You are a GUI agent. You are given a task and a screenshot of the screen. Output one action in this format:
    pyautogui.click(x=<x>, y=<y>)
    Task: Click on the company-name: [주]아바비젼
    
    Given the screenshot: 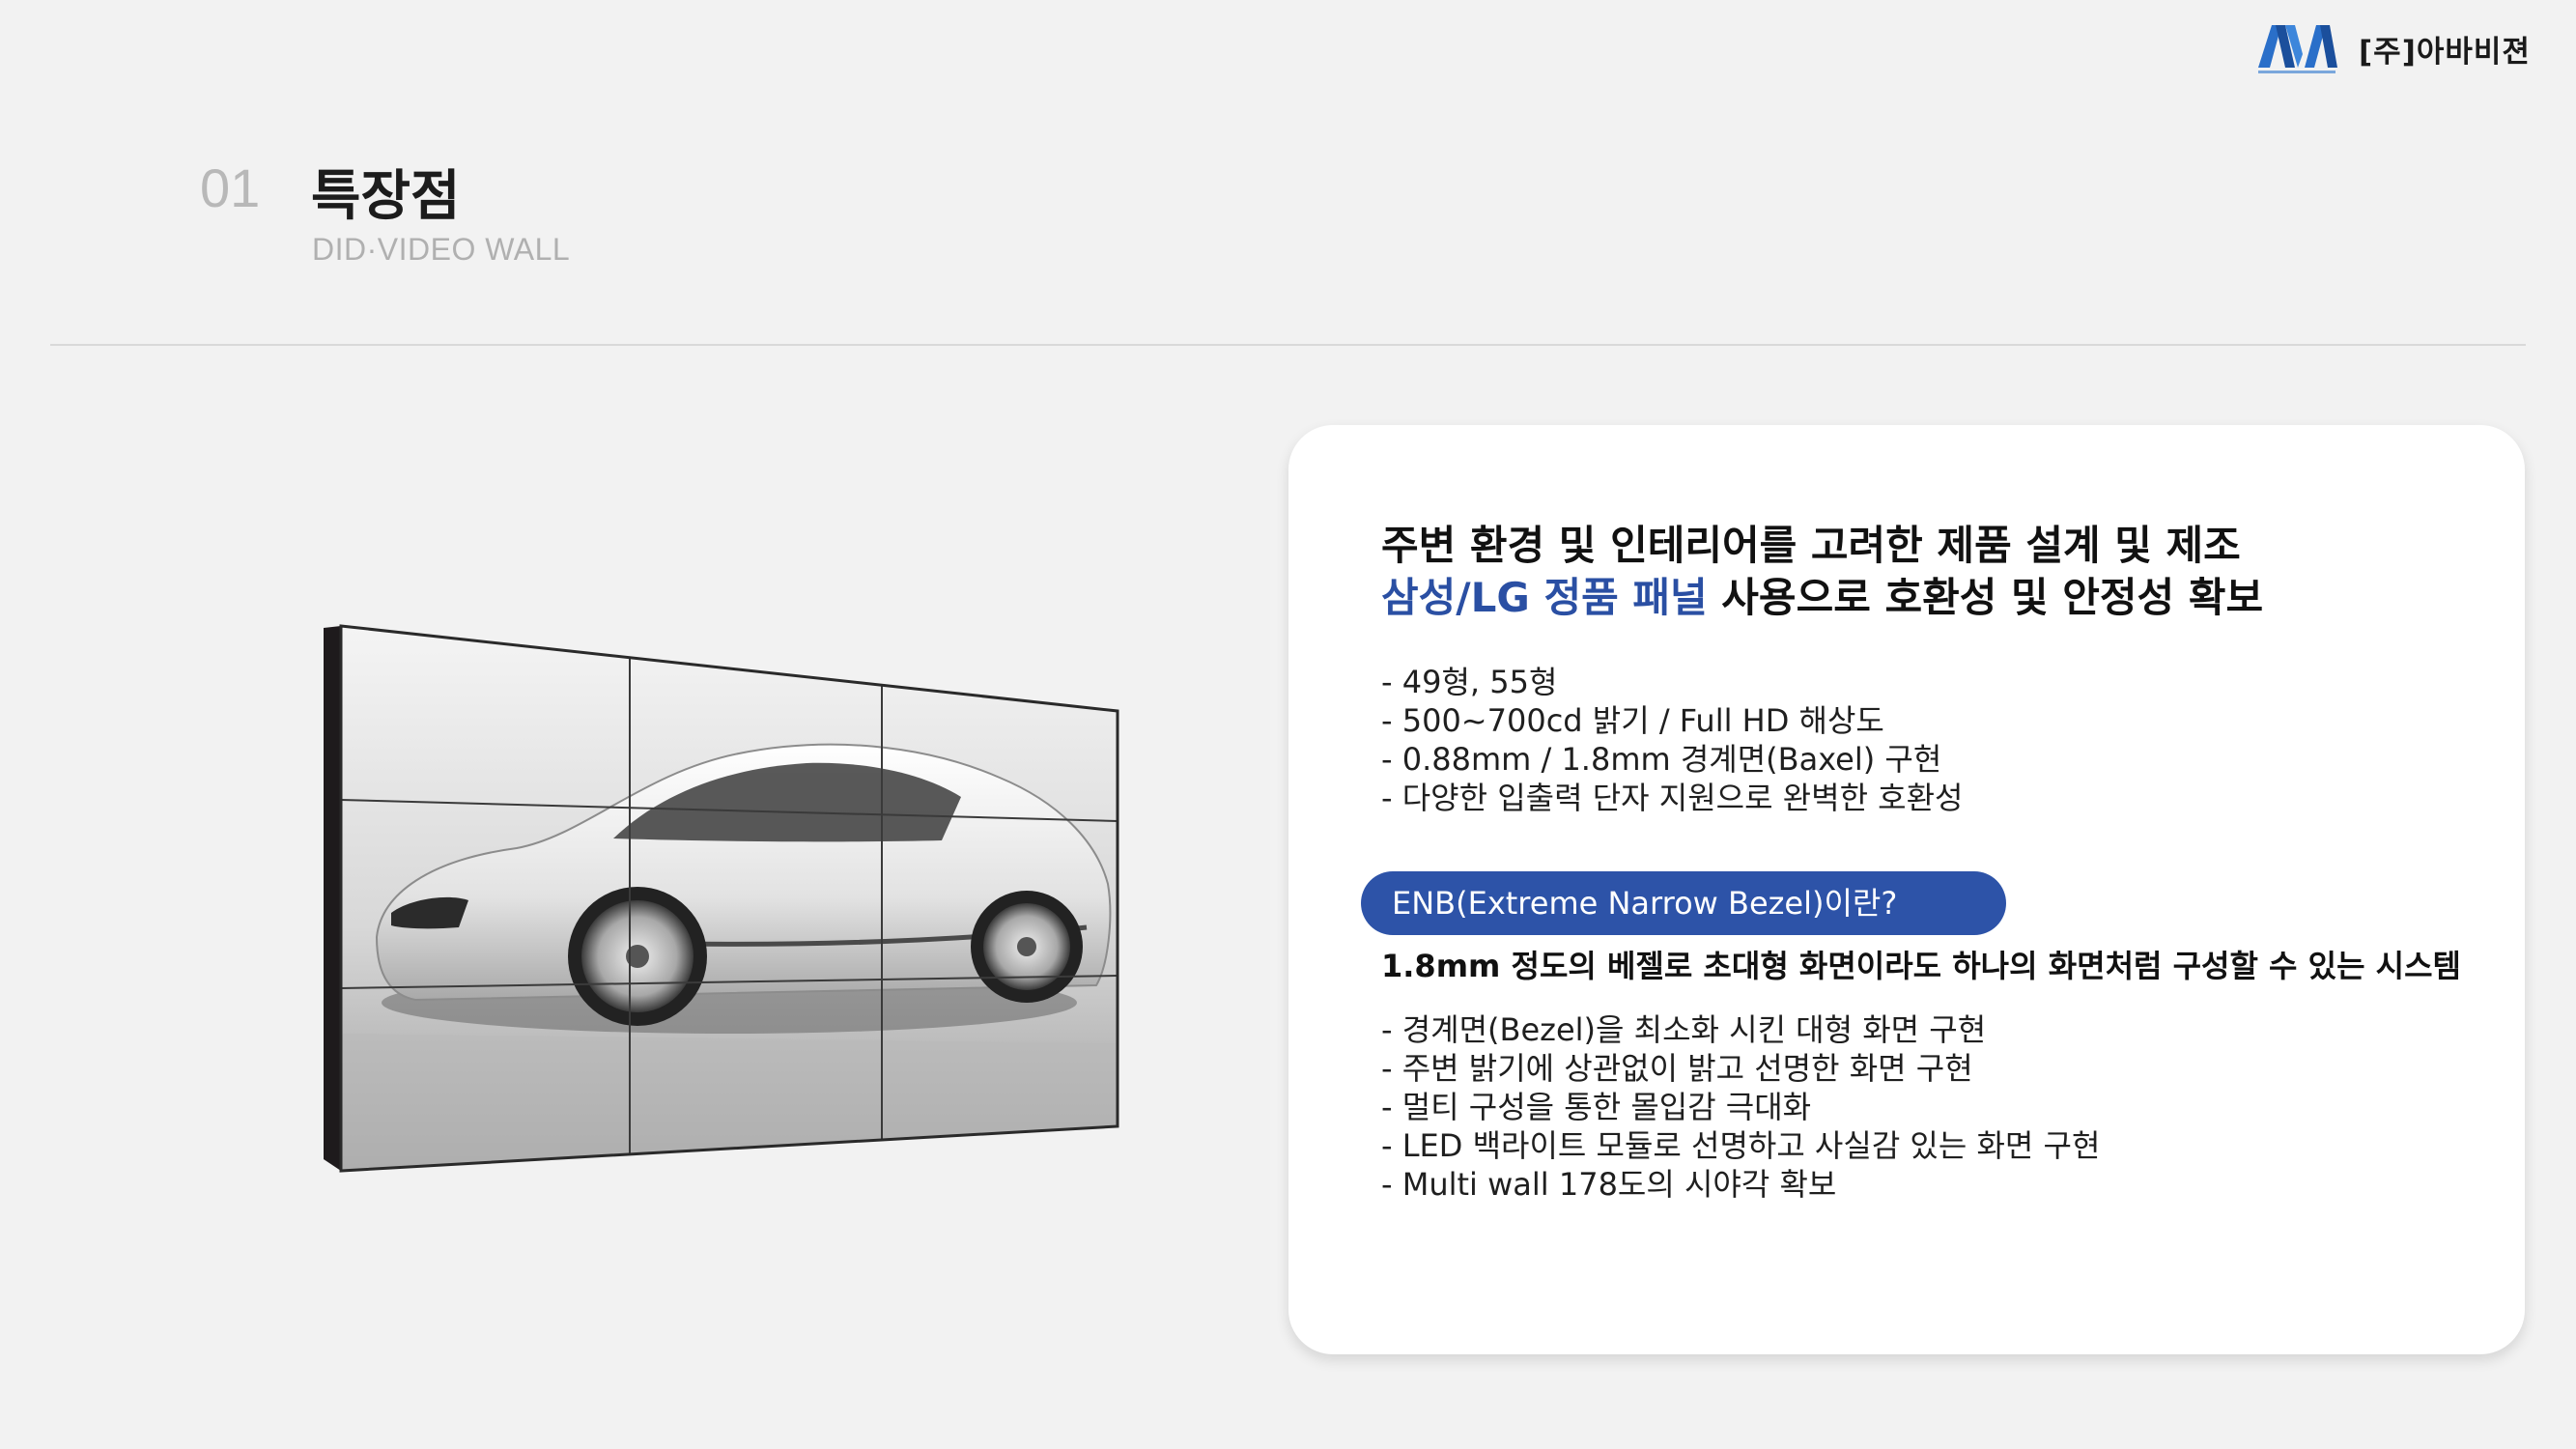 What is the action you would take?
    pyautogui.click(x=2445, y=52)
    